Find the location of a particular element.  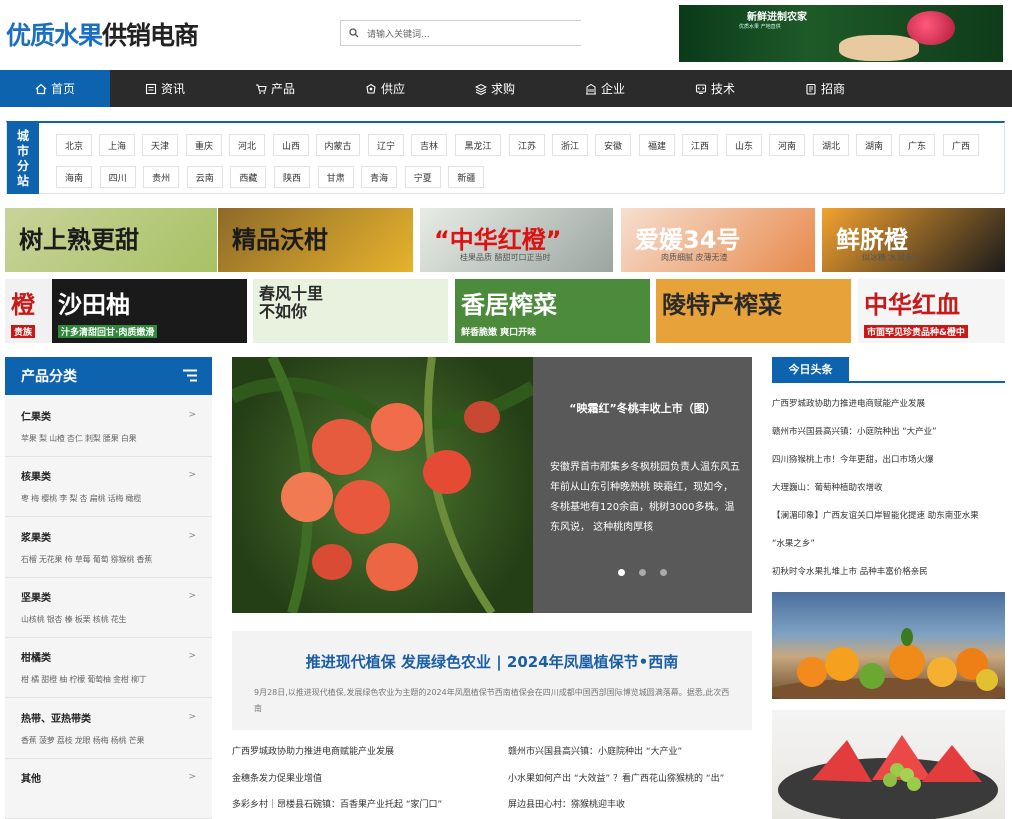

city-link-17: 湖北 is located at coordinates (831, 145).